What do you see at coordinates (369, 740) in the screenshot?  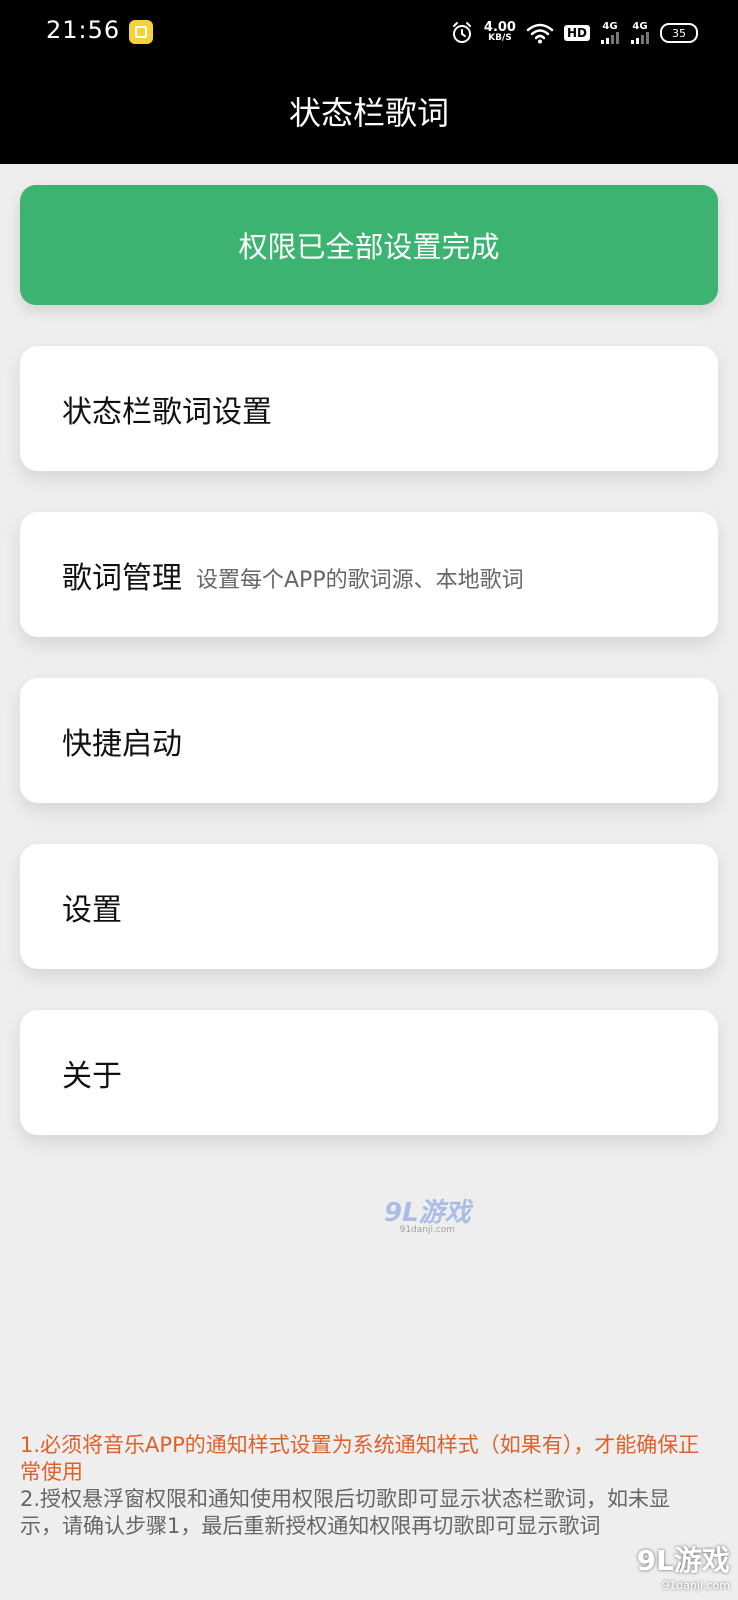 I see `menu-item-quick-launch: 快捷启动` at bounding box center [369, 740].